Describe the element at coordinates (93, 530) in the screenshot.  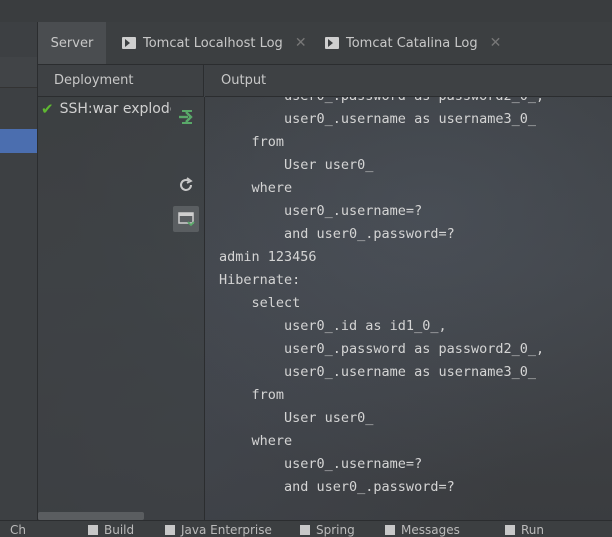
I see `build-icon` at that location.